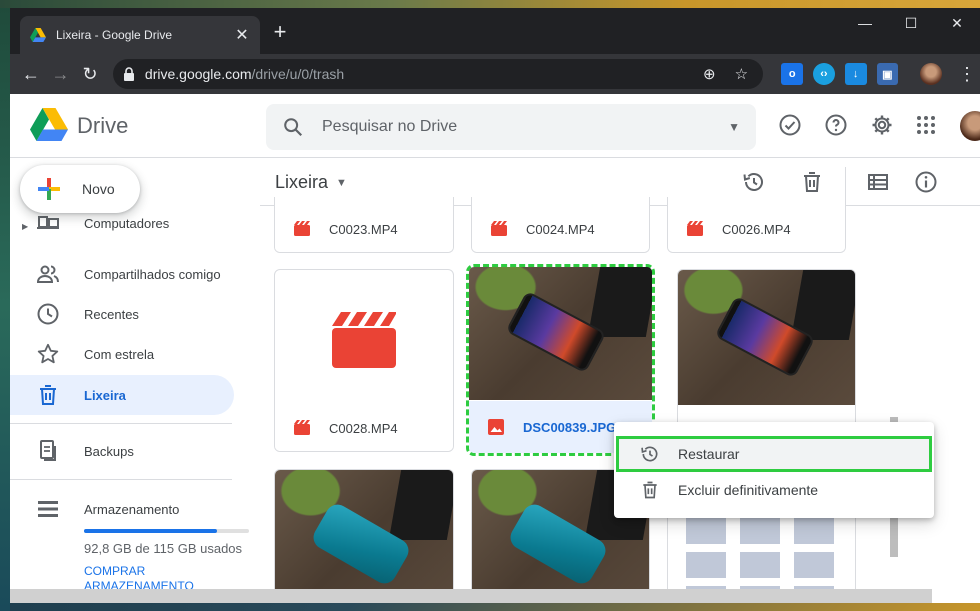  What do you see at coordinates (49, 124) in the screenshot?
I see `drive-logo-icon` at bounding box center [49, 124].